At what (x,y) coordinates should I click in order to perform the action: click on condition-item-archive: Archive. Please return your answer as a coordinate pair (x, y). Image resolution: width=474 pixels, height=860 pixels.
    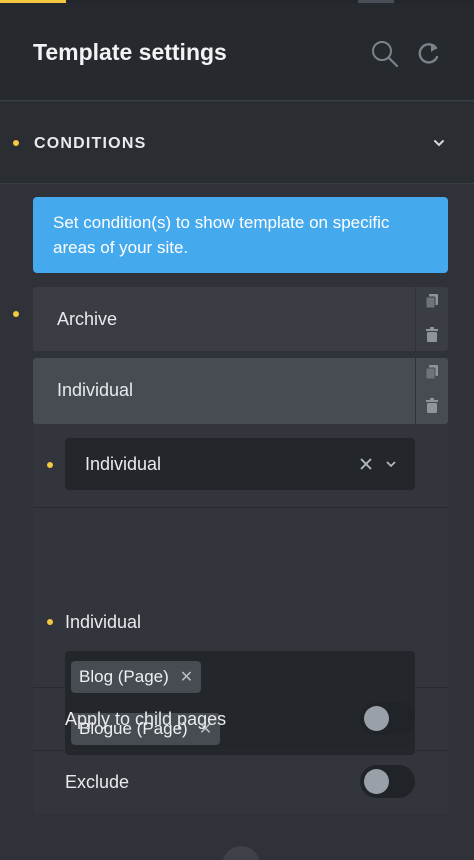
    Looking at the image, I should click on (224, 319).